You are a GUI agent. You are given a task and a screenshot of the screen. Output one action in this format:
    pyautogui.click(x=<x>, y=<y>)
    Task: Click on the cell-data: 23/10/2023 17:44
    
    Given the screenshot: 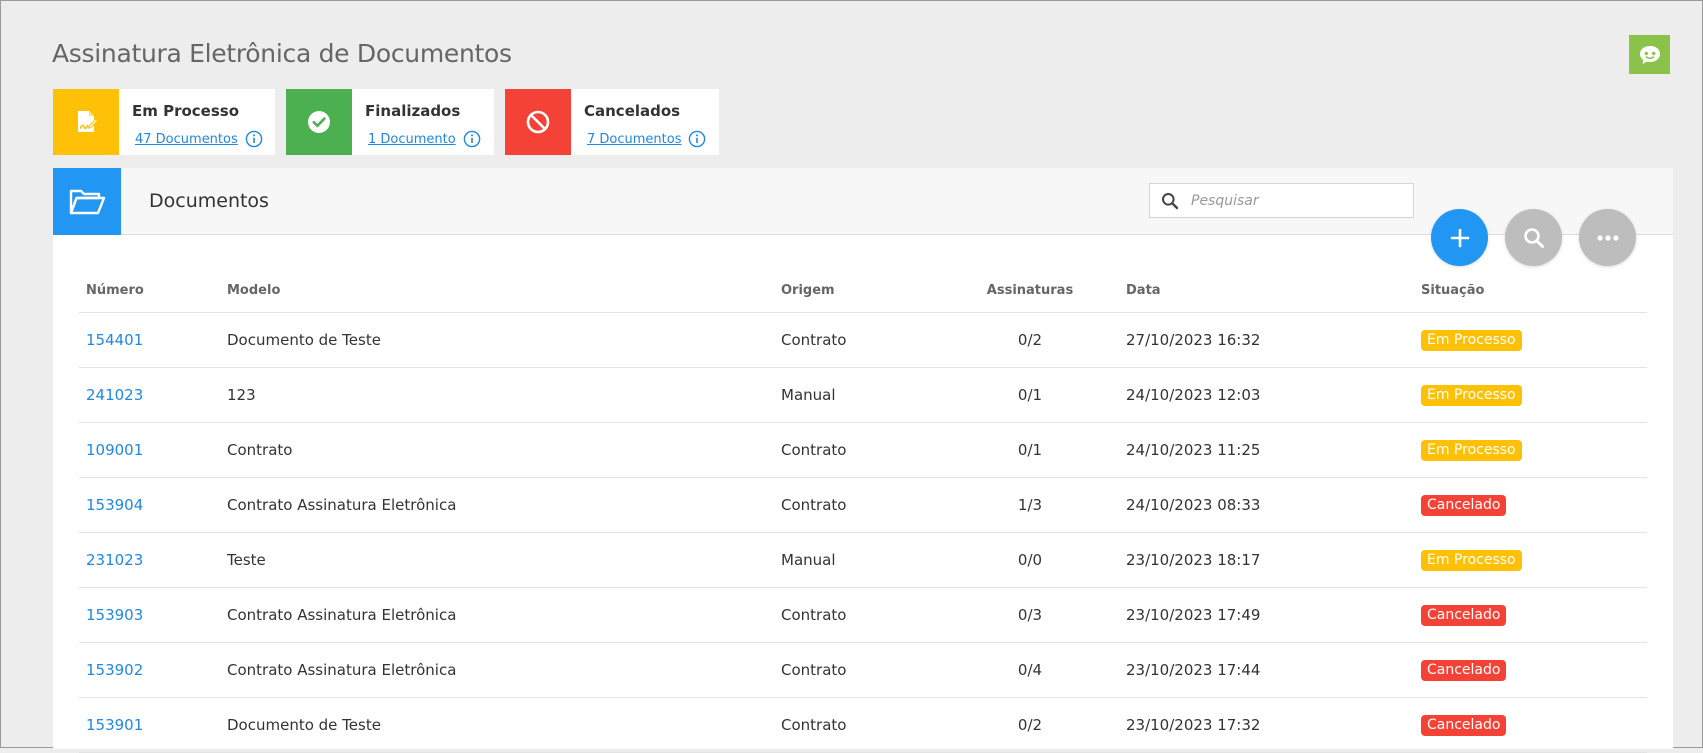 What is the action you would take?
    pyautogui.click(x=1266, y=670)
    